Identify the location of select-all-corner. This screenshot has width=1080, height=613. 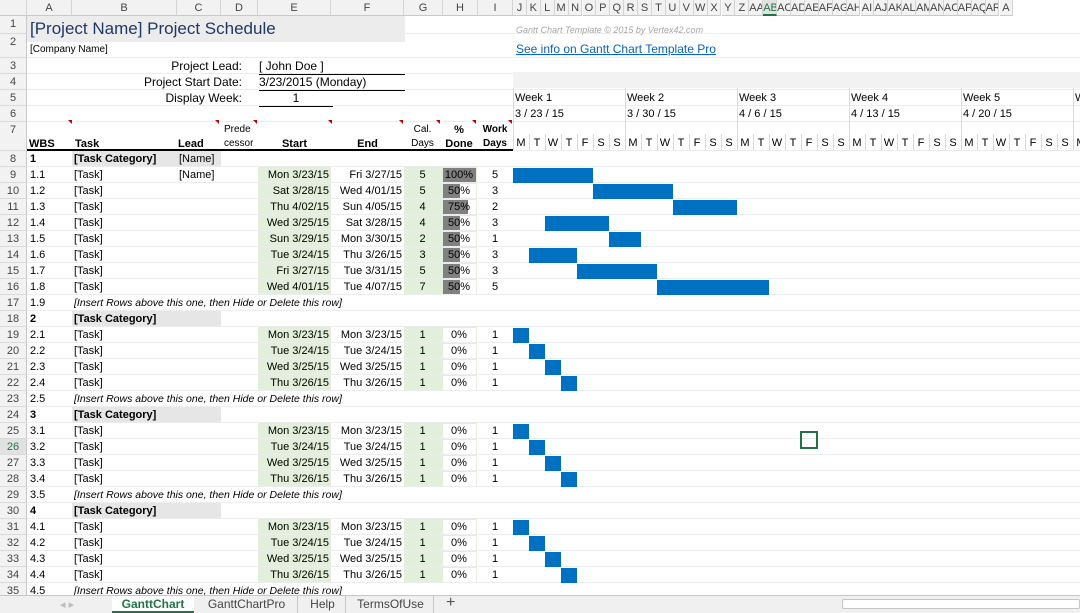
(13, 8).